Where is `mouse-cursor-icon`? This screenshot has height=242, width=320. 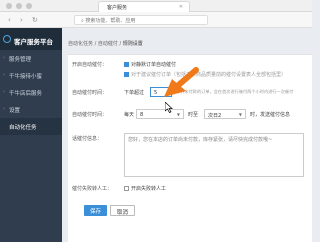 mouse-cursor-icon is located at coordinates (169, 107).